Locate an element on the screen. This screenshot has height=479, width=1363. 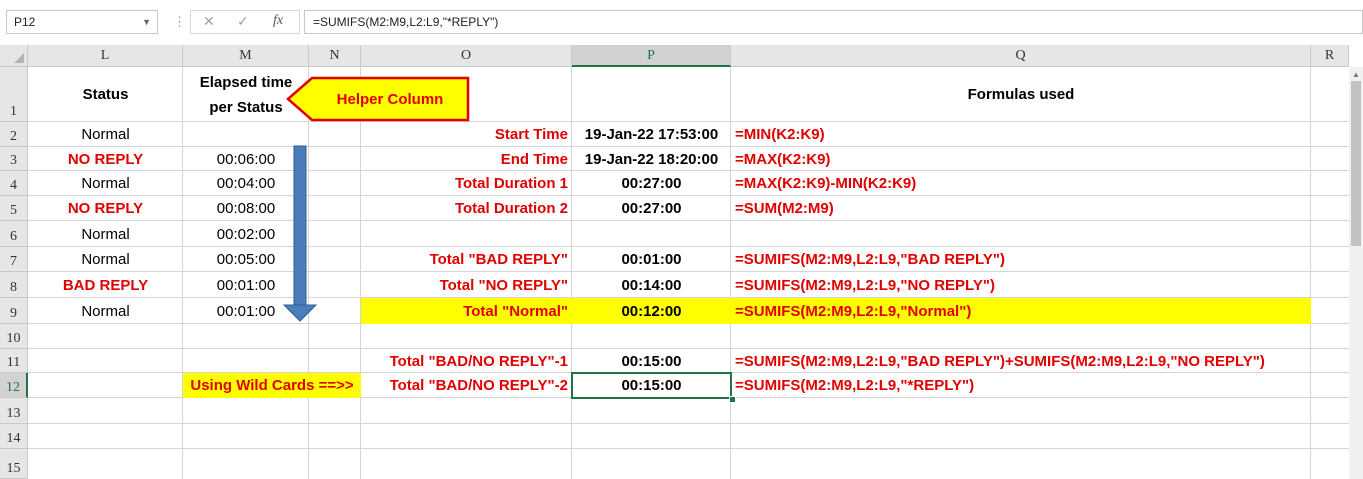
column-header-o: O is located at coordinates (466, 56).